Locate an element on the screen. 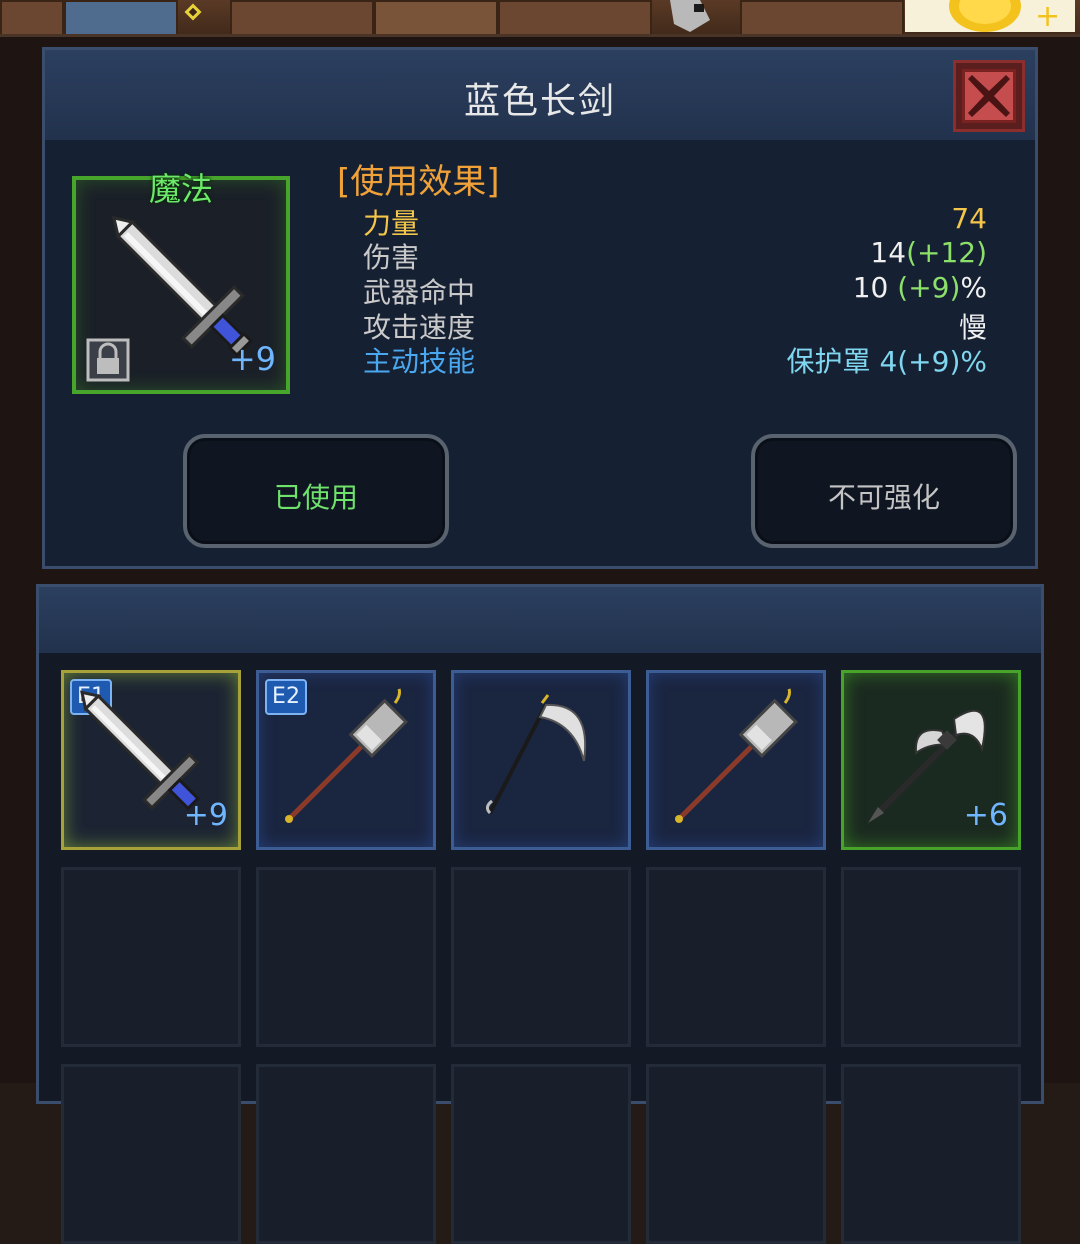  stat-value: 14(+12) is located at coordinates (928, 252).